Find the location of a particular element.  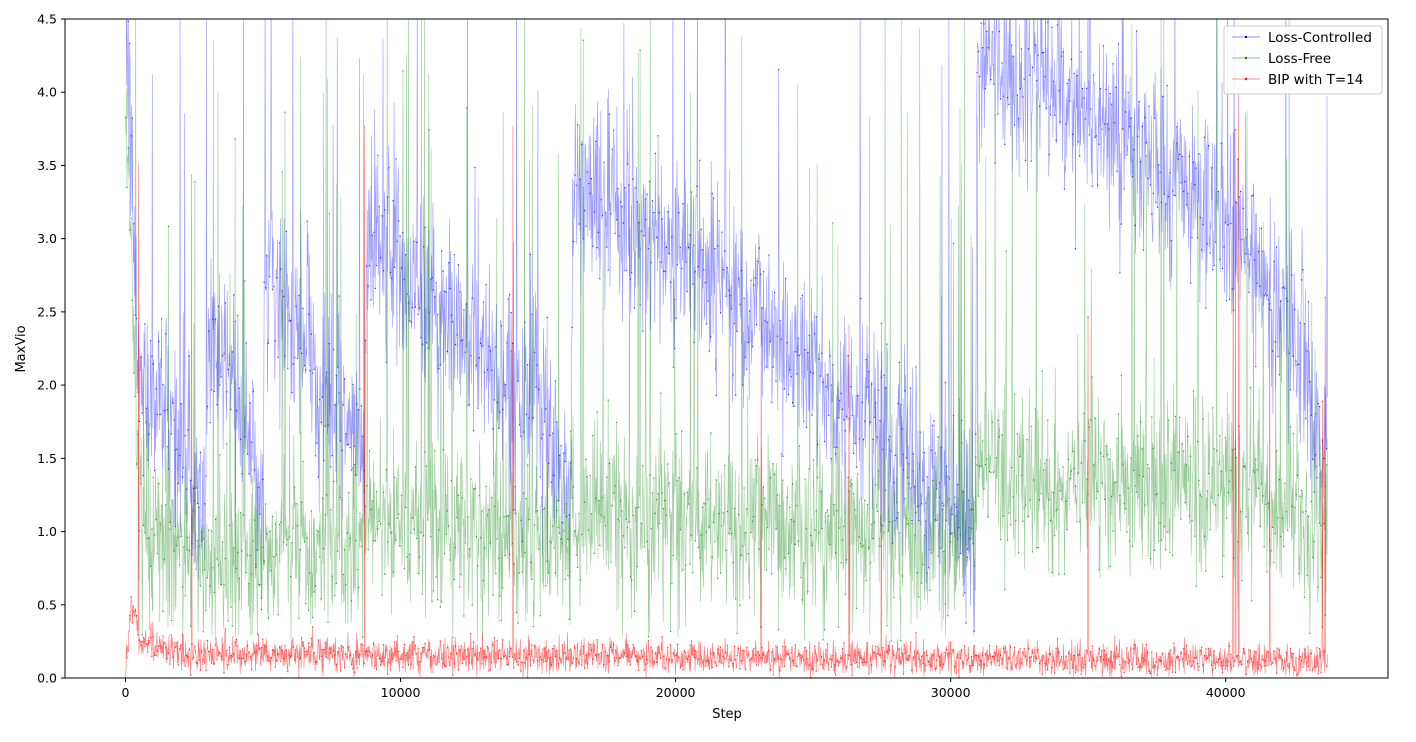

y-axis: 0.0 0.5 1.0 1.5 2.0 2.5 3.0 3.5 4.0 4.5 is located at coordinates (51, 349).